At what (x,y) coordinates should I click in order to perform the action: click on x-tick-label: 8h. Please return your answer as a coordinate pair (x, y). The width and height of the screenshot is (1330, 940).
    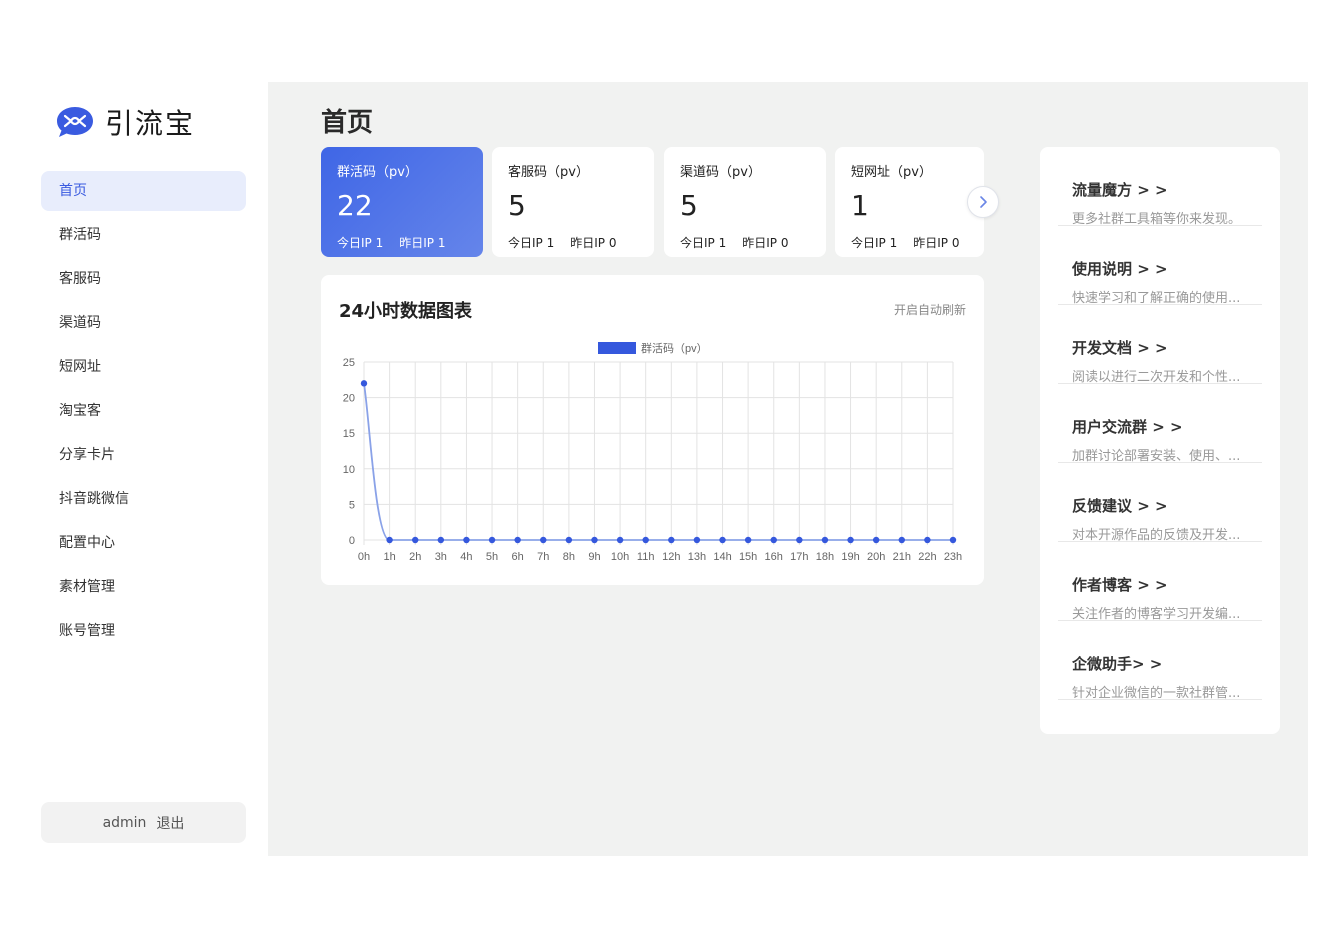
    Looking at the image, I should click on (569, 557).